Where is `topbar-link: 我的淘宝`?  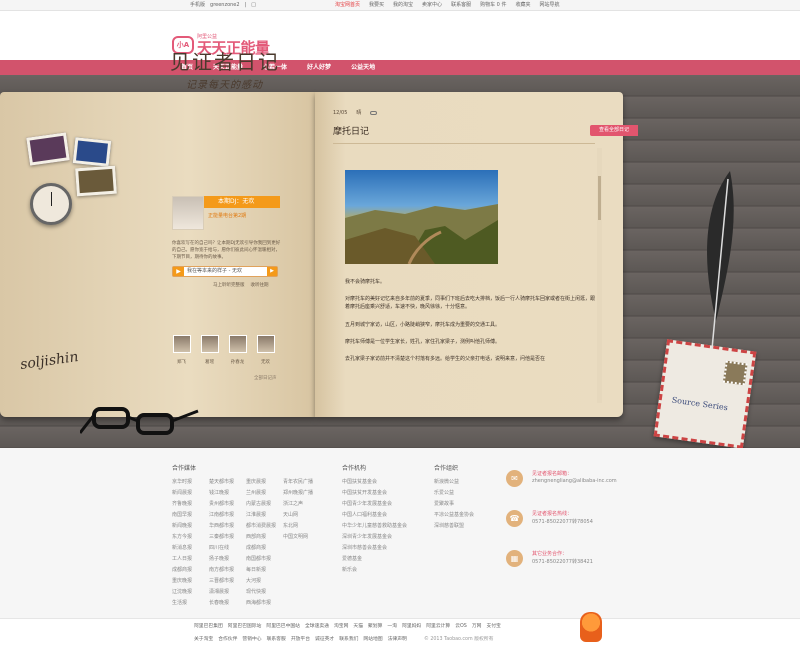
topbar-link: 我的淘宝 is located at coordinates (403, 5).